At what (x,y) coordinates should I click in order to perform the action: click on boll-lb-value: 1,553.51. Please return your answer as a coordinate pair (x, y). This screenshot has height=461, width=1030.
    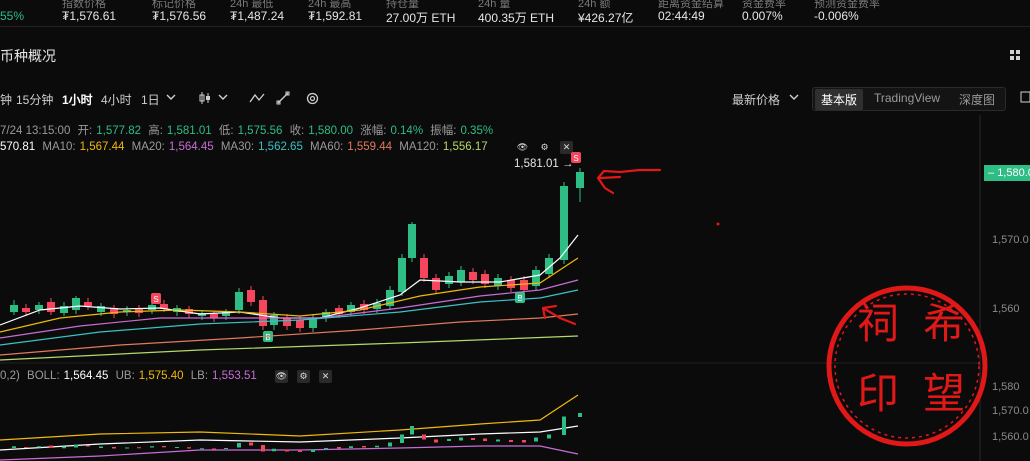
    Looking at the image, I should click on (234, 376).